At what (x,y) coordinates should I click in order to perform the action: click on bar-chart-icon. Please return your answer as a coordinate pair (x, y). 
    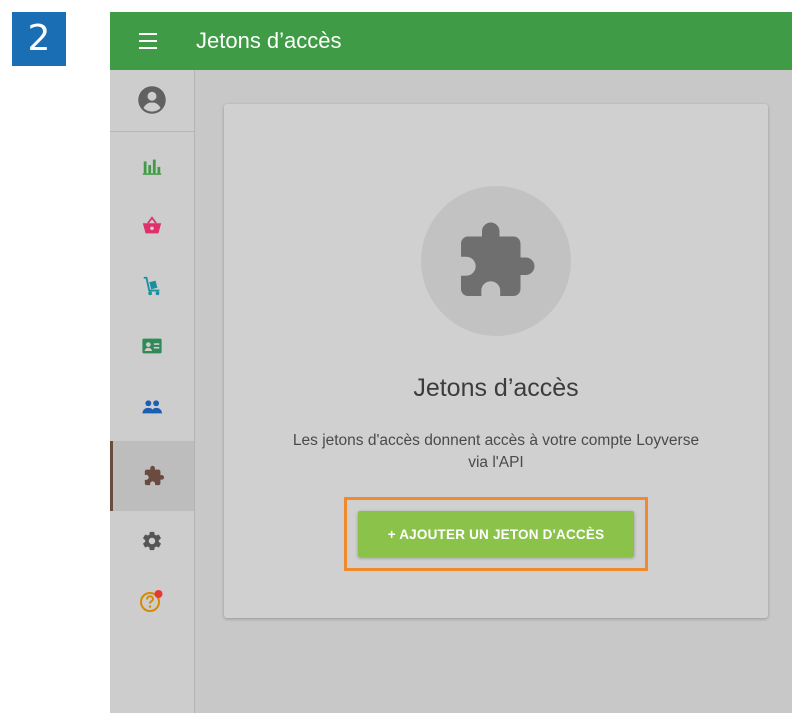
    Looking at the image, I should click on (152, 167).